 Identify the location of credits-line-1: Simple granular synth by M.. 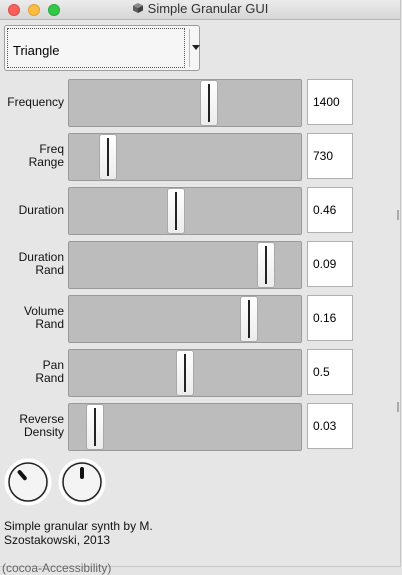
(78, 526).